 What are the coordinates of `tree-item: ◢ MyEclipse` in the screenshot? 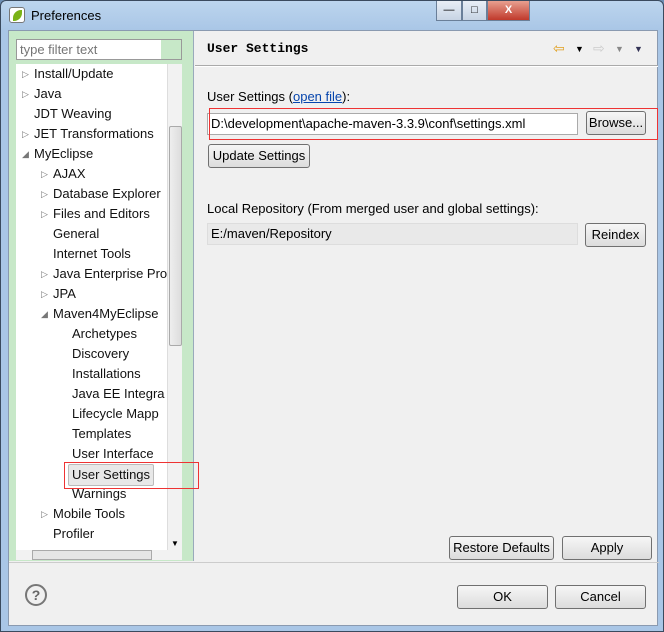 It's located at (99, 154).